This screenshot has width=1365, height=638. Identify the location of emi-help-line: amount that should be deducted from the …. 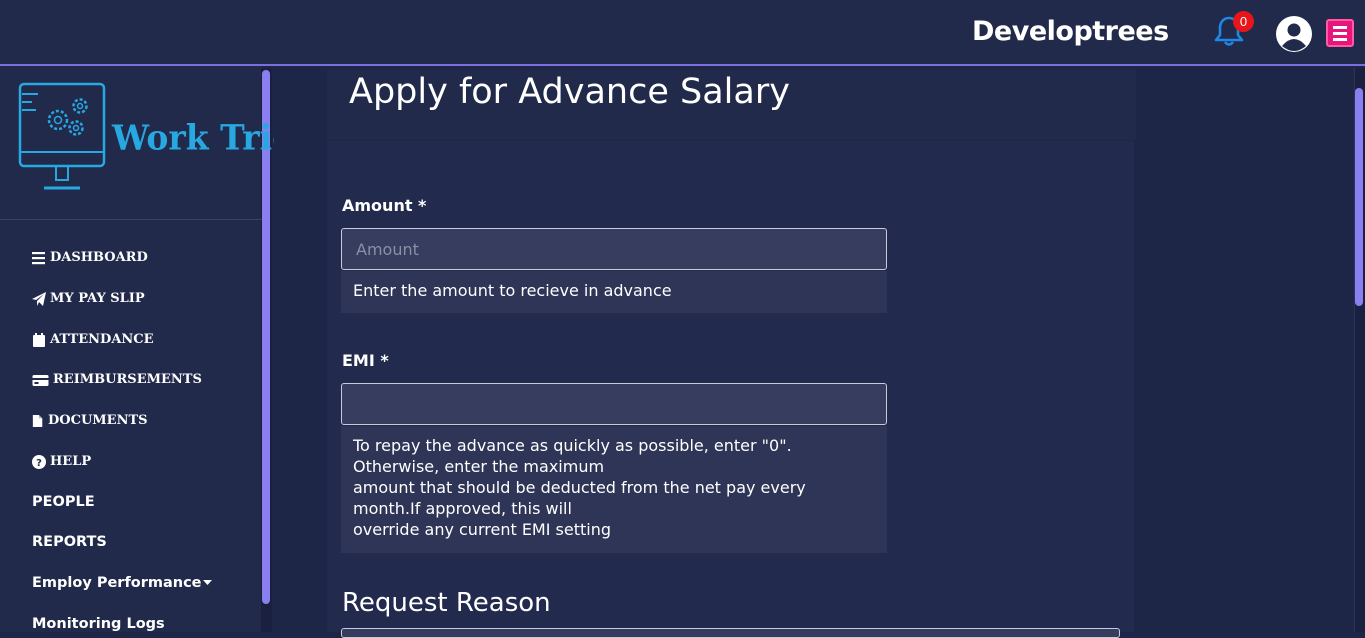
(579, 487).